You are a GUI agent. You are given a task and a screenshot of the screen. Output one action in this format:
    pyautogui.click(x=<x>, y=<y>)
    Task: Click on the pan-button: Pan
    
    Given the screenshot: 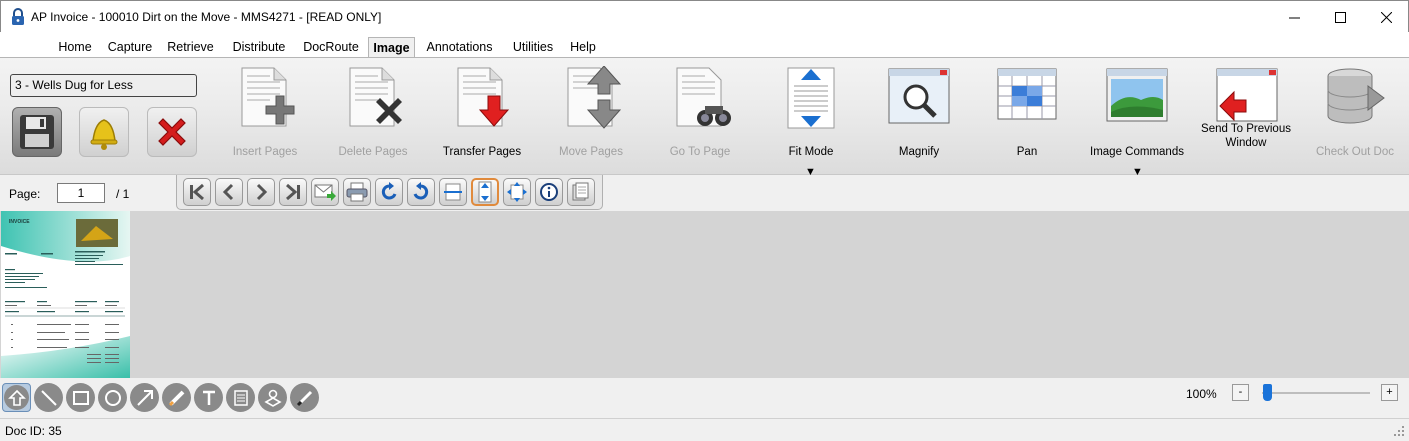 What is the action you would take?
    pyautogui.click(x=1027, y=116)
    